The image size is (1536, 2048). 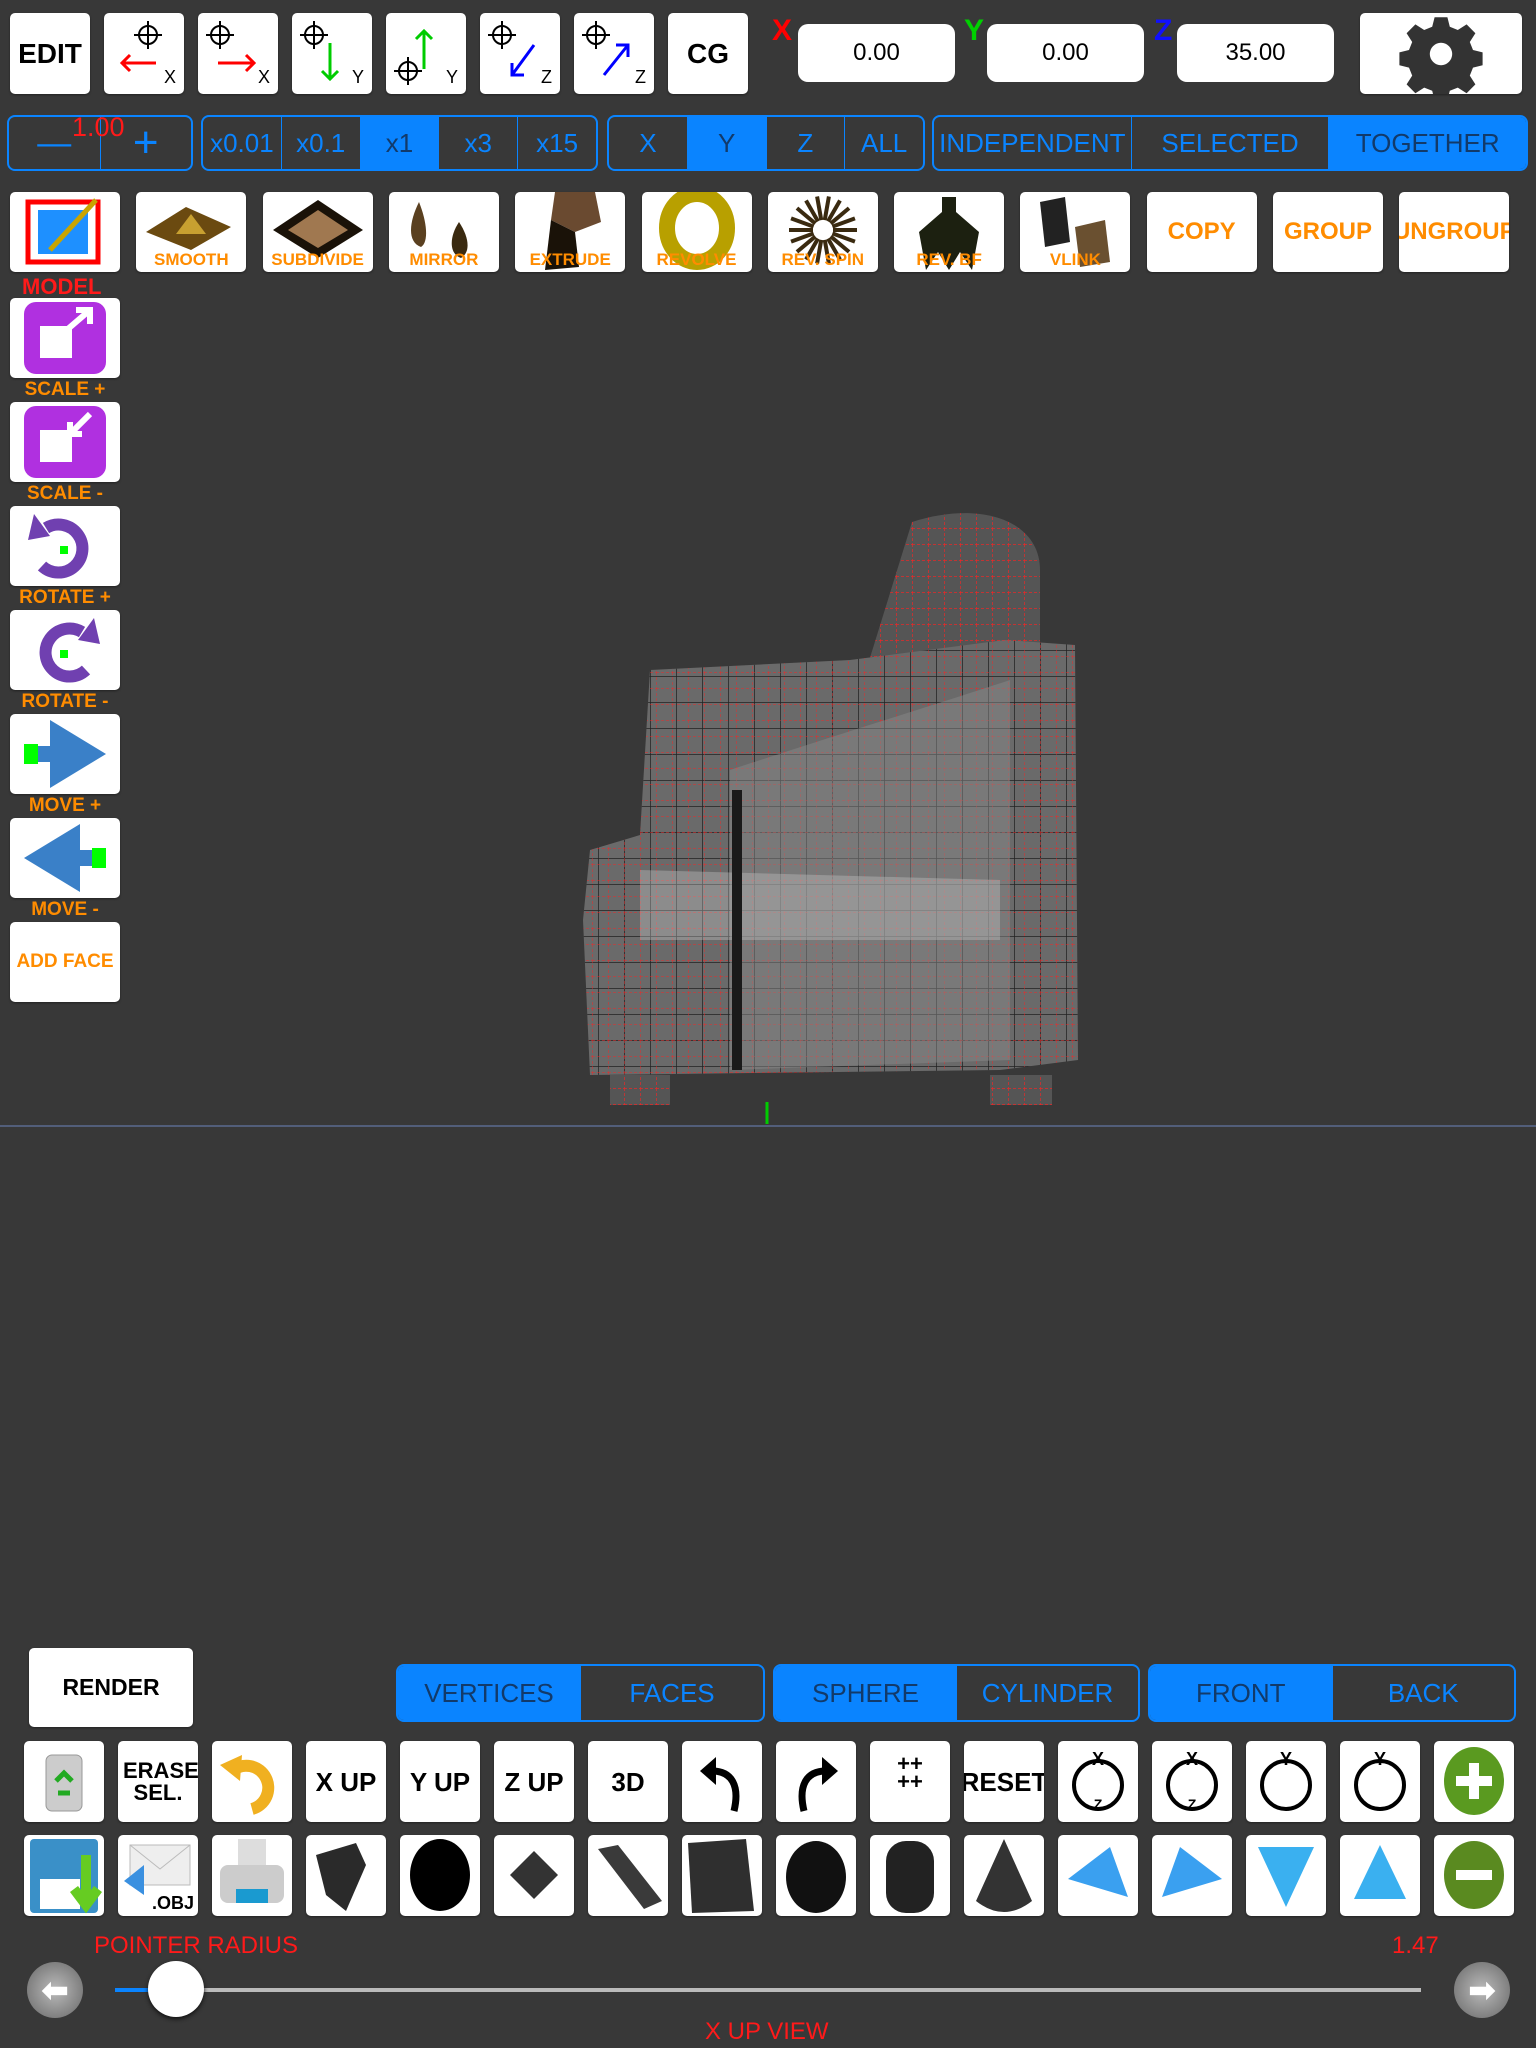 What do you see at coordinates (191, 232) in the screenshot?
I see `smooth-button: SMOOTH` at bounding box center [191, 232].